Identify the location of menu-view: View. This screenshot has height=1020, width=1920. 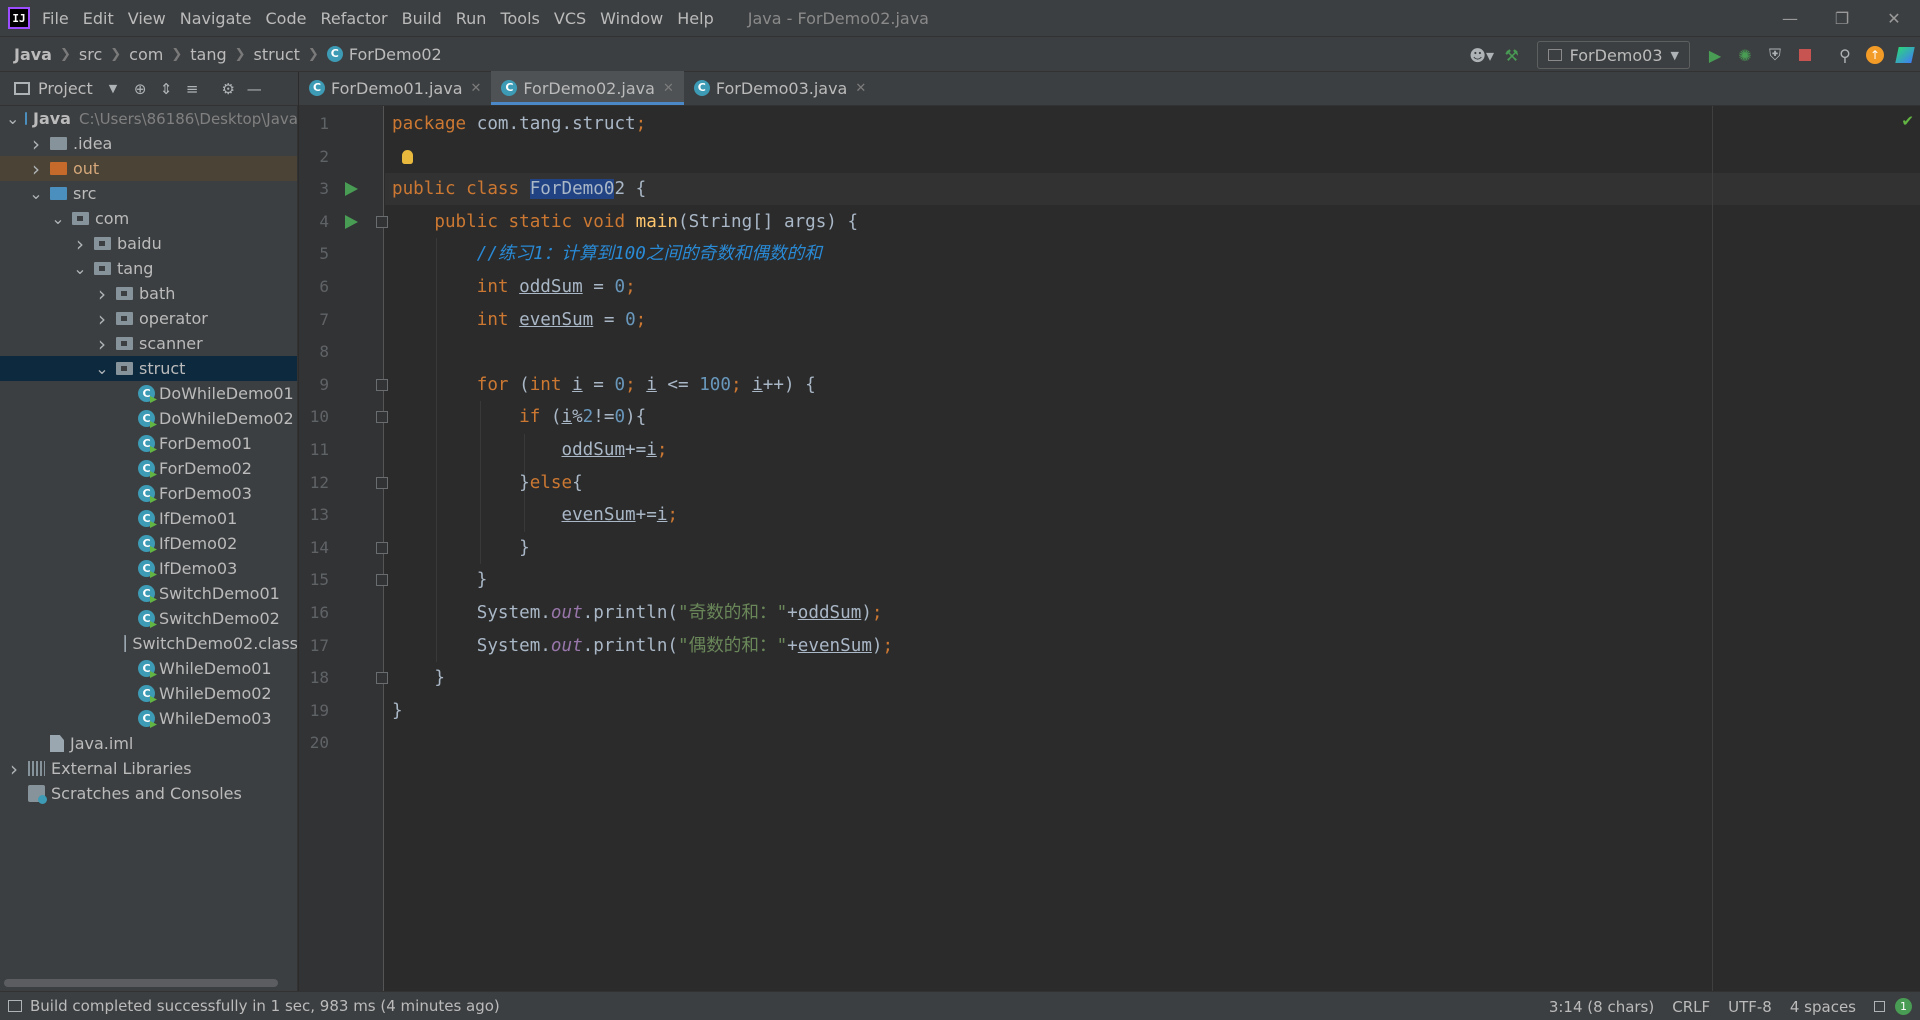
(147, 18).